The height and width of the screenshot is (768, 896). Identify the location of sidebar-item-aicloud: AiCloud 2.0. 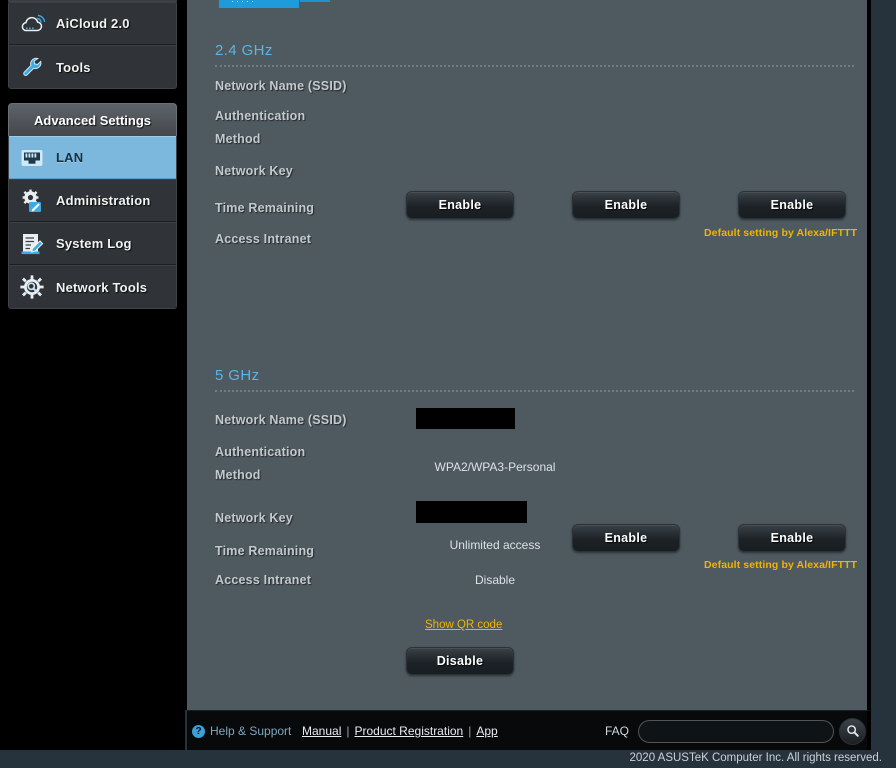
(92, 23).